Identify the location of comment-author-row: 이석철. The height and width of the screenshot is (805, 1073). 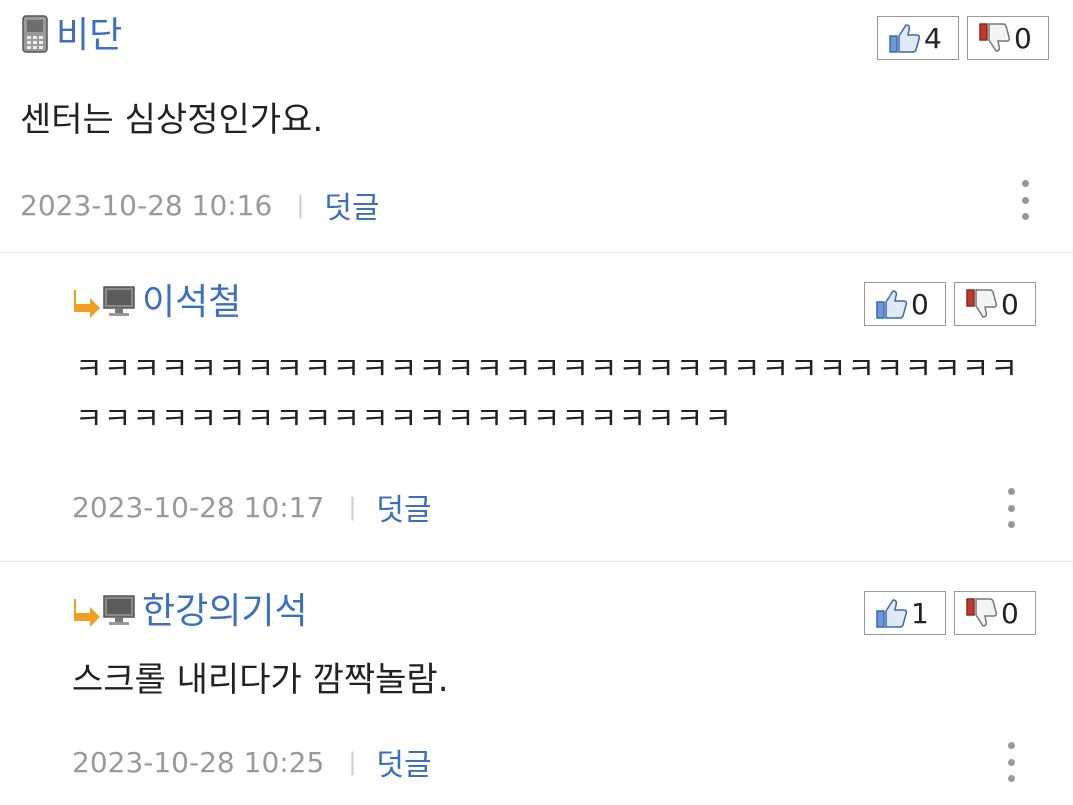
(156, 303).